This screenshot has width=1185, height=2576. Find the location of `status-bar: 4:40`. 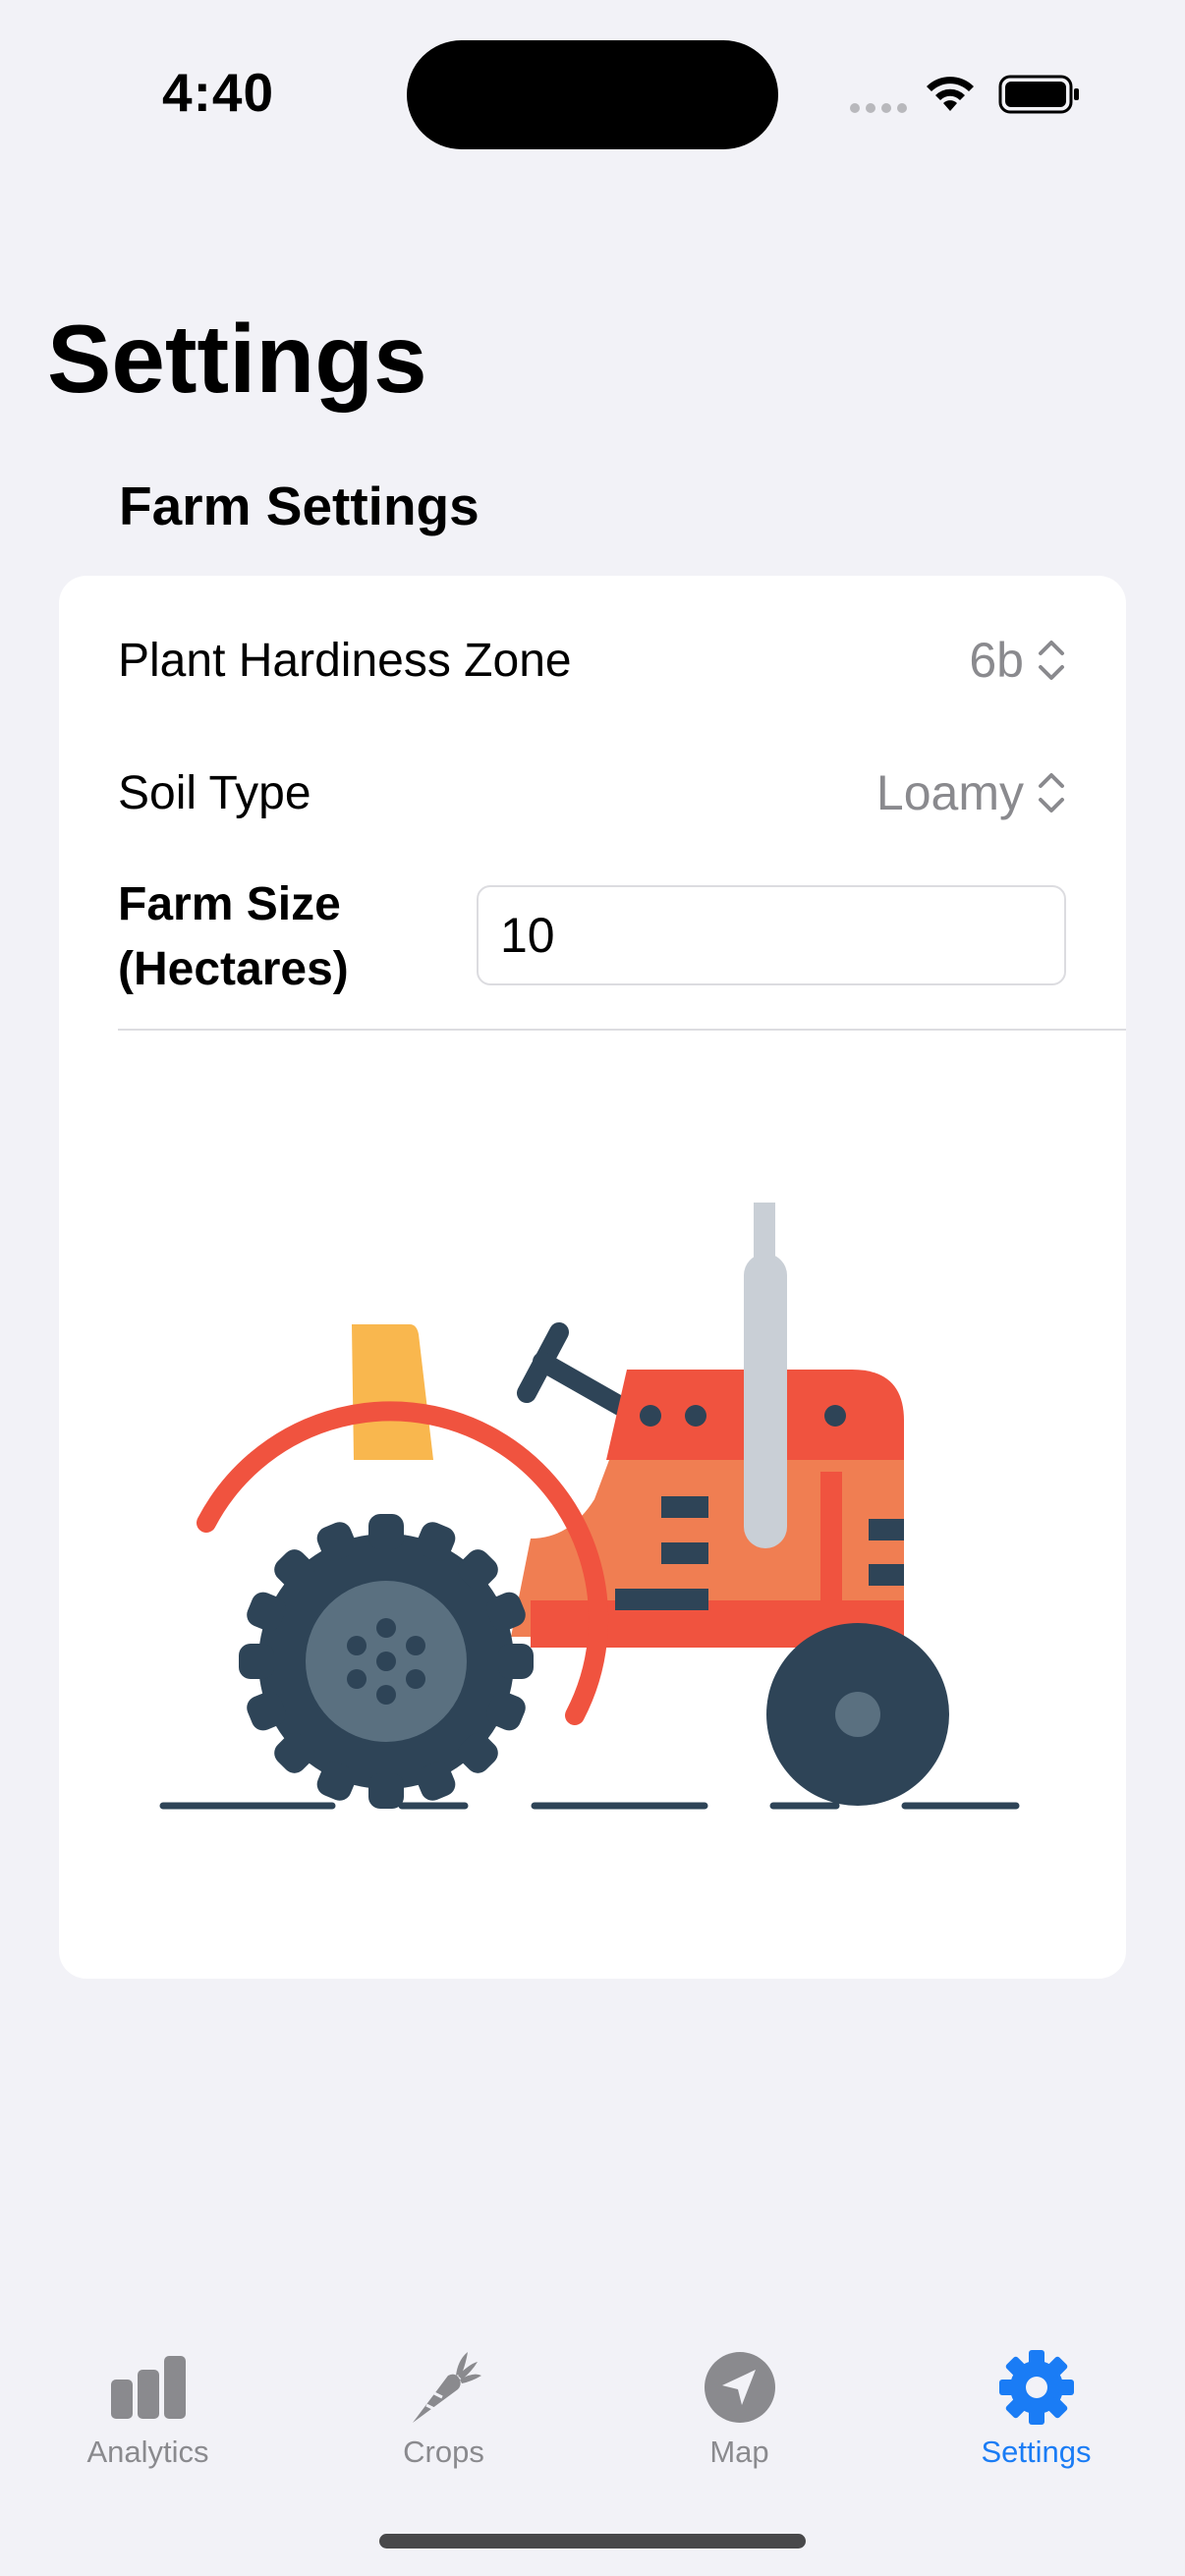

status-bar: 4:40 is located at coordinates (592, 98).